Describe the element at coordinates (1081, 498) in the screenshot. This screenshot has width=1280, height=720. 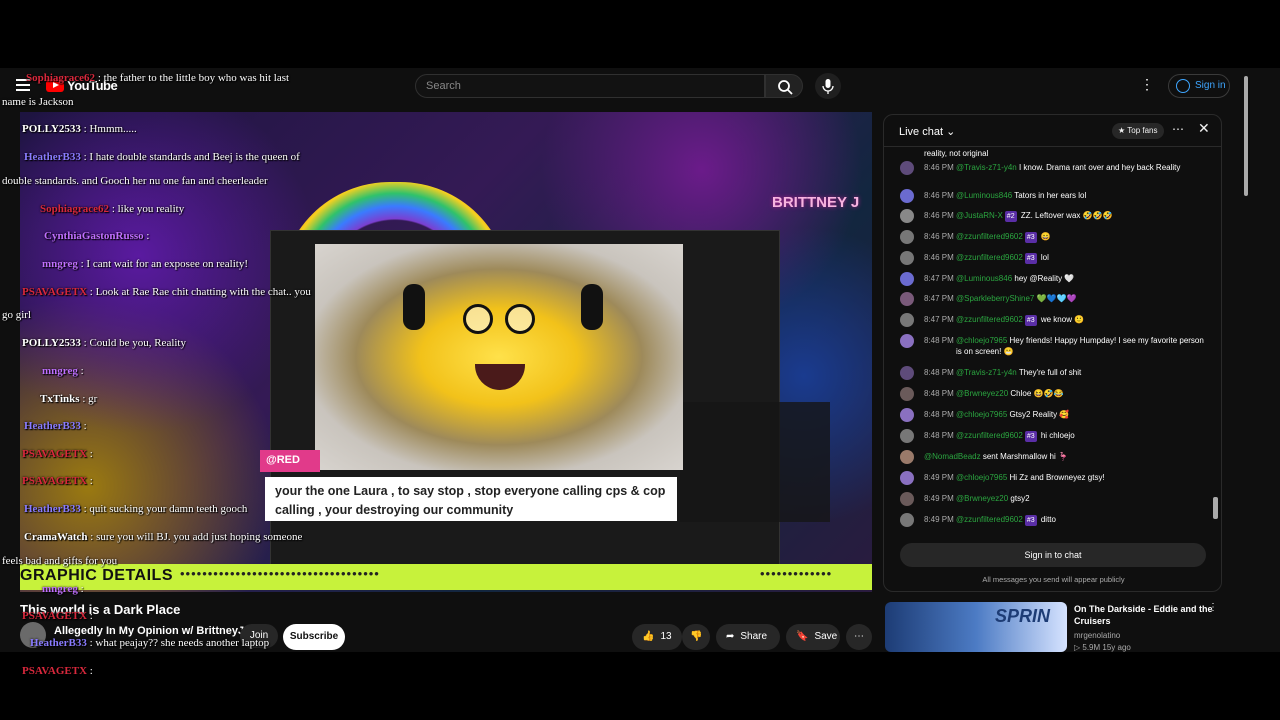
I see `chat-message-body: @Brwneyez20 gtsy2` at that location.